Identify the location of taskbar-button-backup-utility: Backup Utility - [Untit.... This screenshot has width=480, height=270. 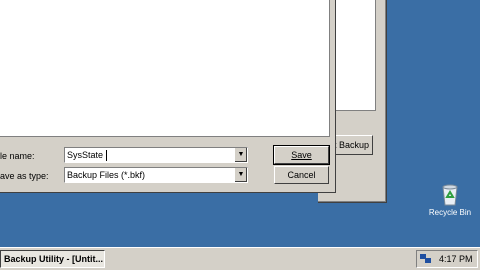
(52, 259).